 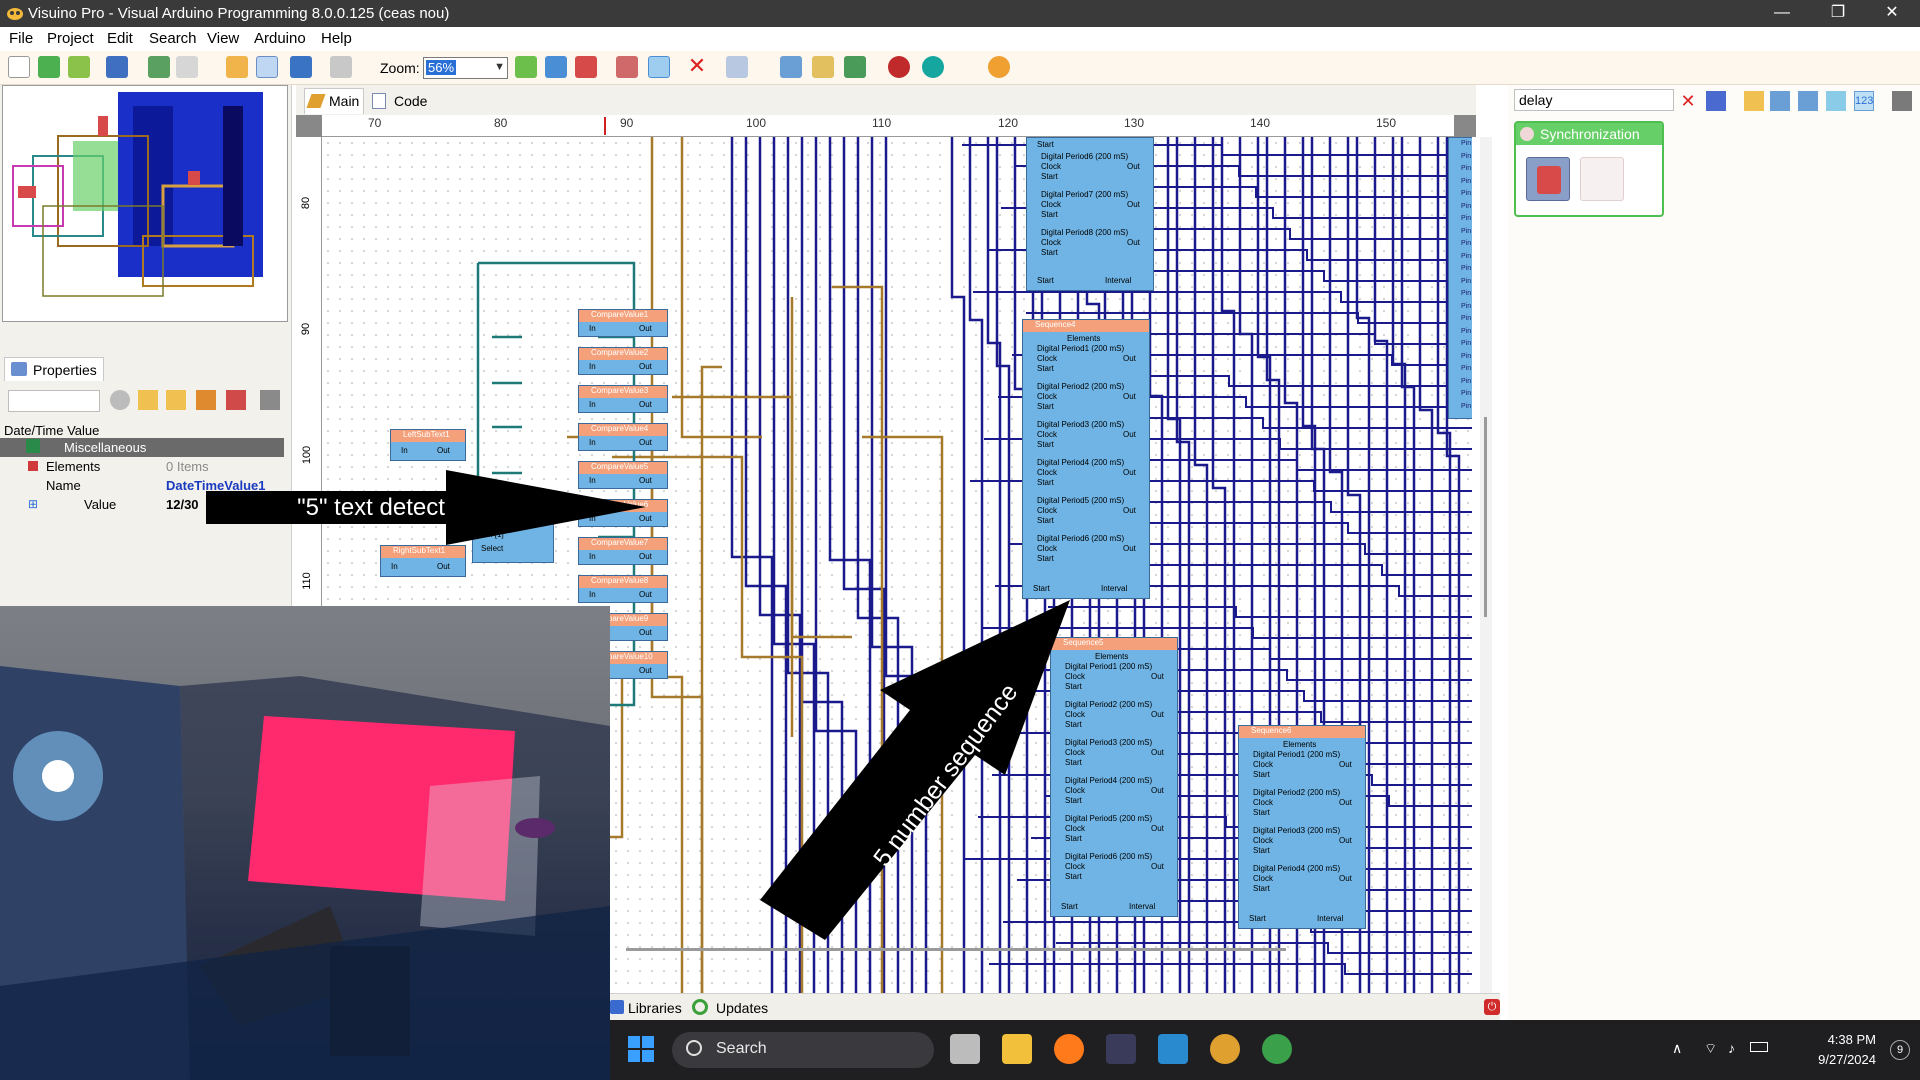 What do you see at coordinates (1900, 1050) in the screenshot?
I see `notification-badge: 9` at bounding box center [1900, 1050].